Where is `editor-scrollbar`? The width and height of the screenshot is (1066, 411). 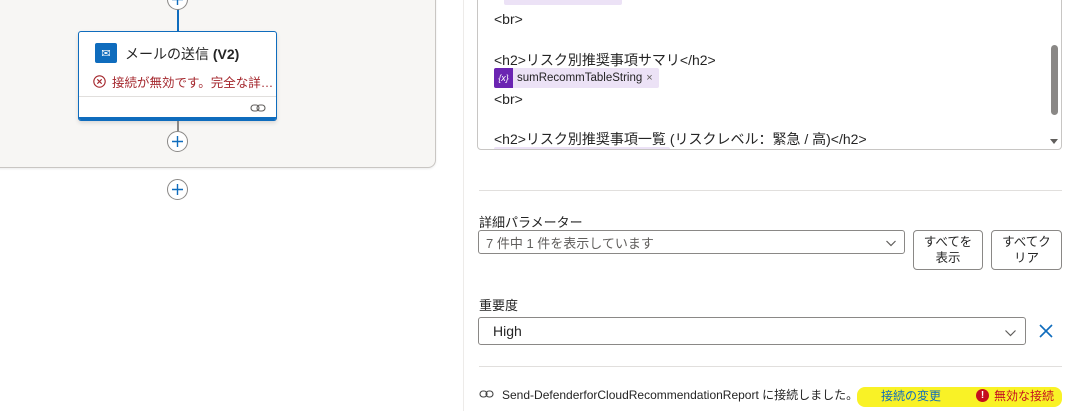
editor-scrollbar is located at coordinates (1054, 75).